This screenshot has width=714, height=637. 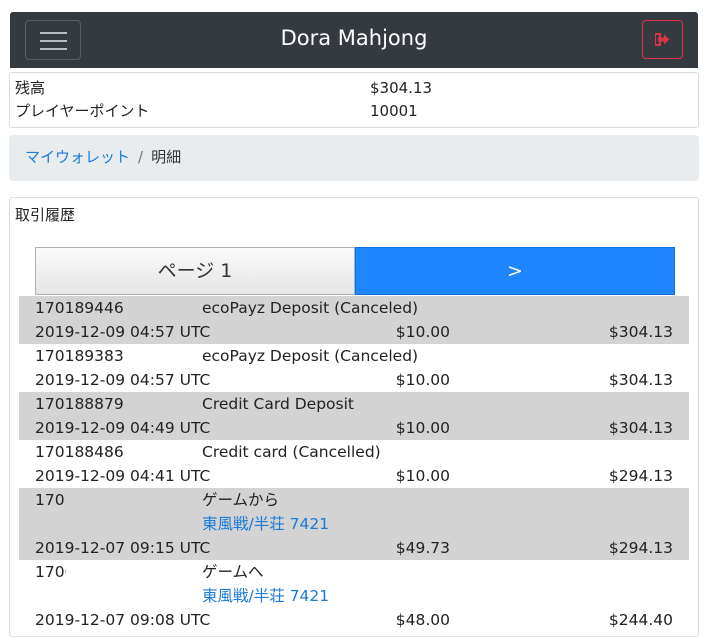 I want to click on balance-card: 残高 $304.13 プレイヤーポイント 10001, so click(x=354, y=100).